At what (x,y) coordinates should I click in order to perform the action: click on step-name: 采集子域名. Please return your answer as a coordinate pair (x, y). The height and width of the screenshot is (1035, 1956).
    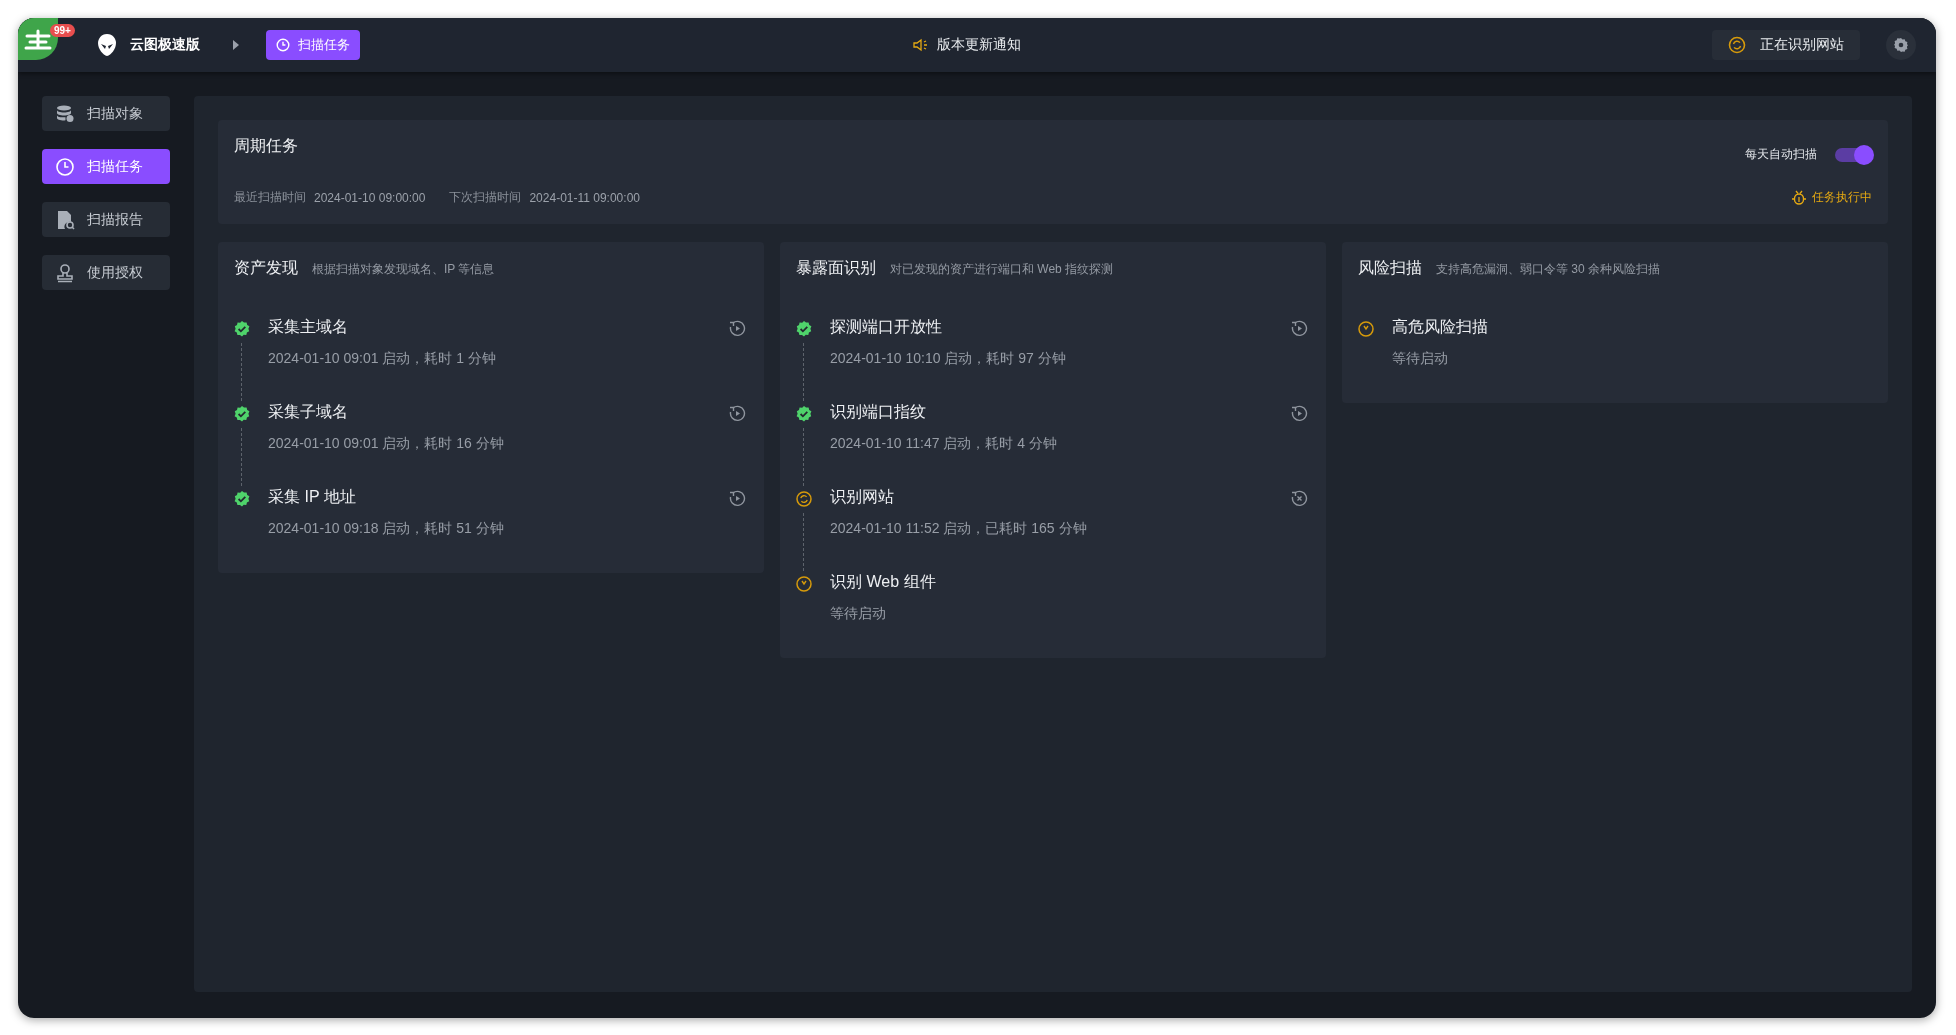
    Looking at the image, I should click on (308, 412).